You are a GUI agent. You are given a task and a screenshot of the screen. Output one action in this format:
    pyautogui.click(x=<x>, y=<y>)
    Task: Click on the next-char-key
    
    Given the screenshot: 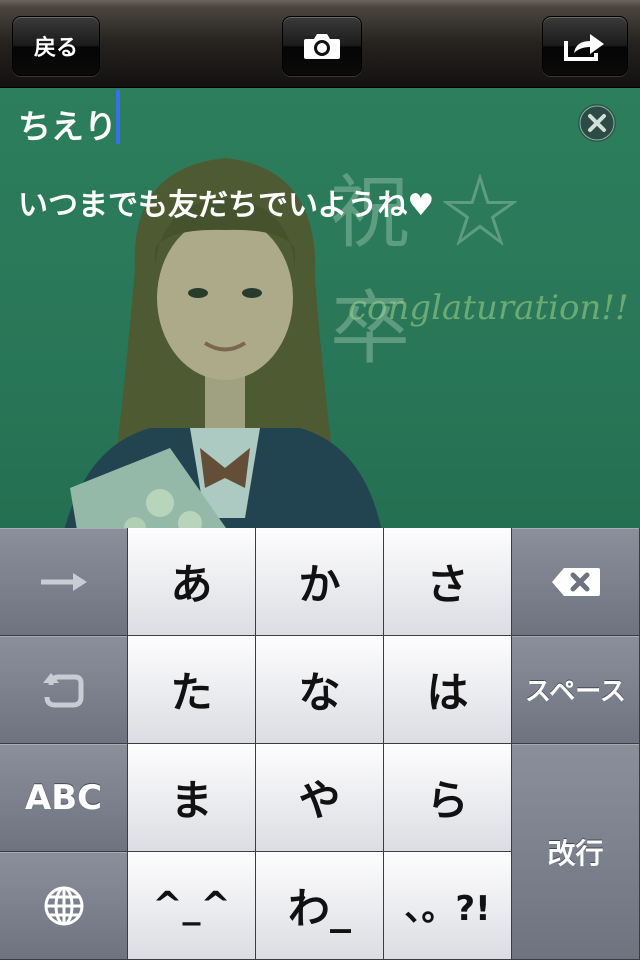 What is the action you would take?
    pyautogui.click(x=64, y=582)
    